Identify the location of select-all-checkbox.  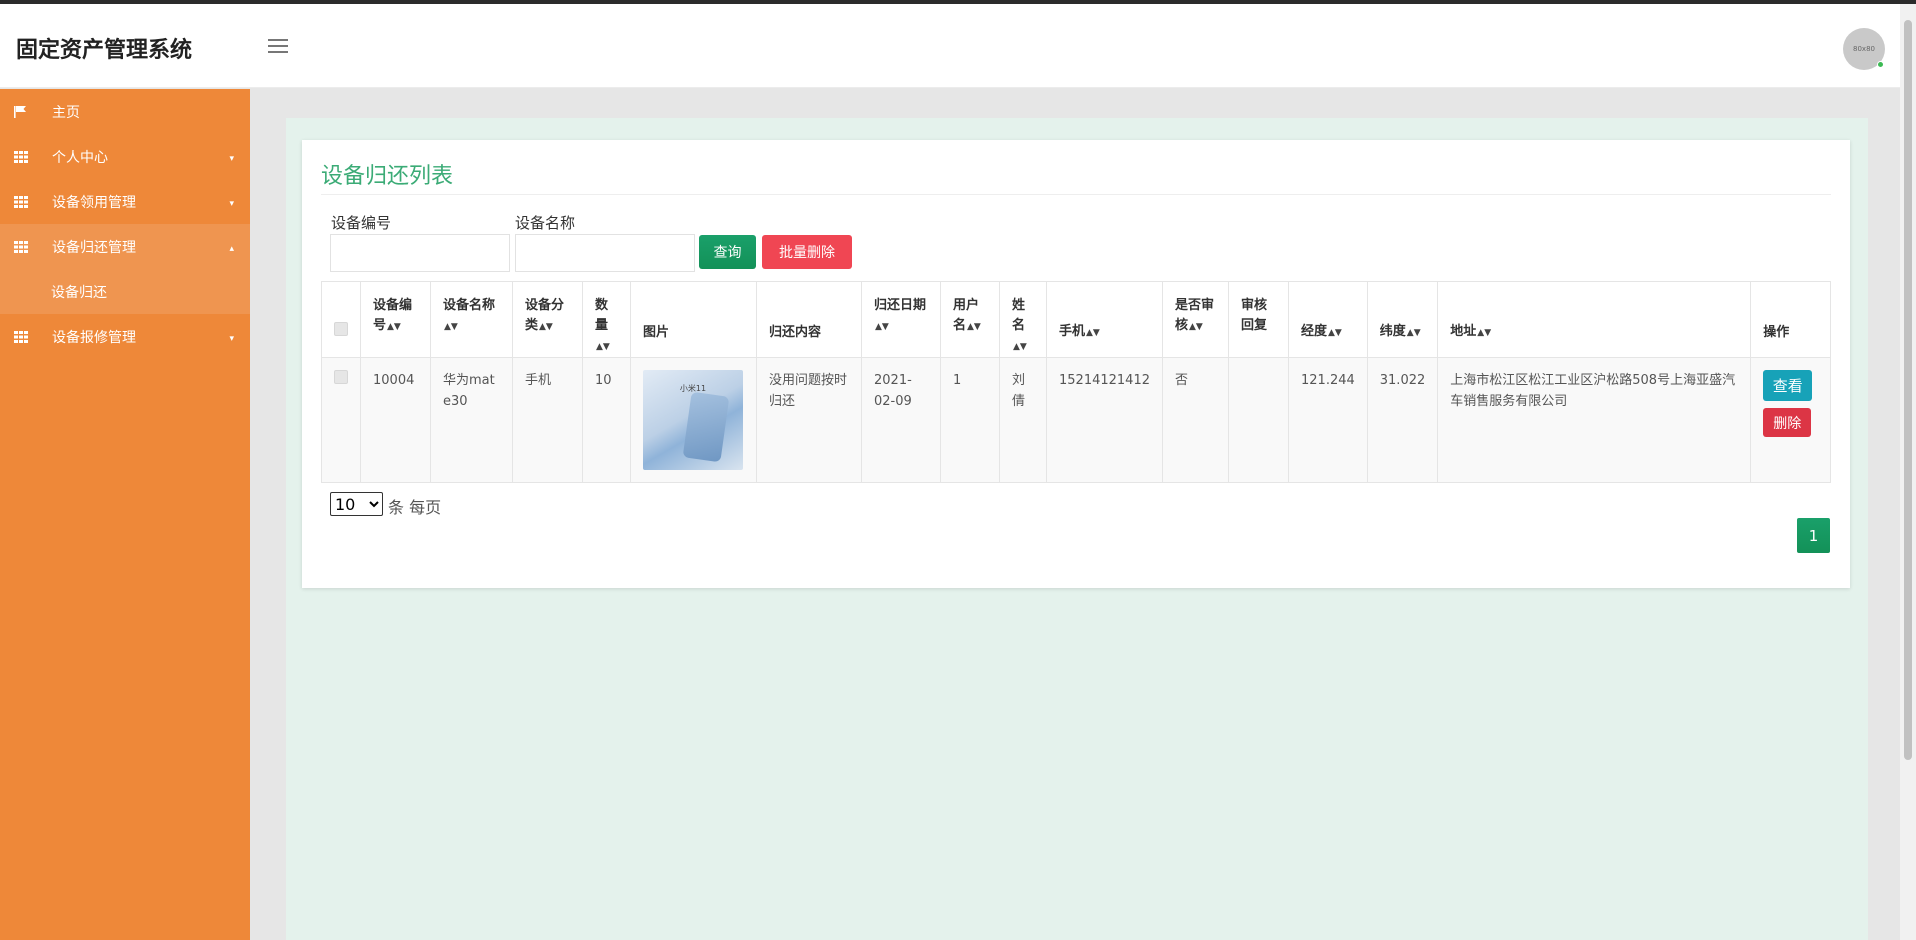
(341, 329).